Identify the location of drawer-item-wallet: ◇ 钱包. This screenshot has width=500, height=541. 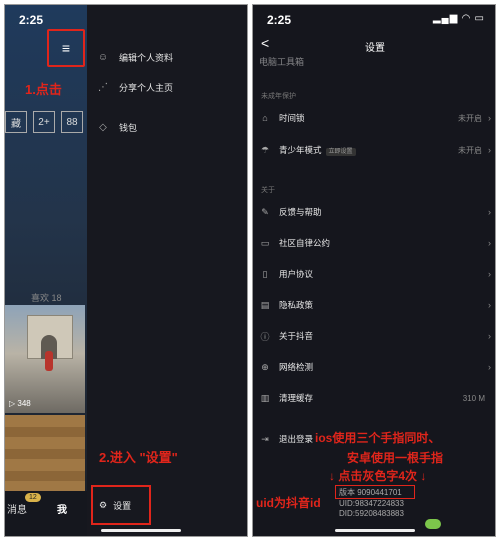
(117, 127).